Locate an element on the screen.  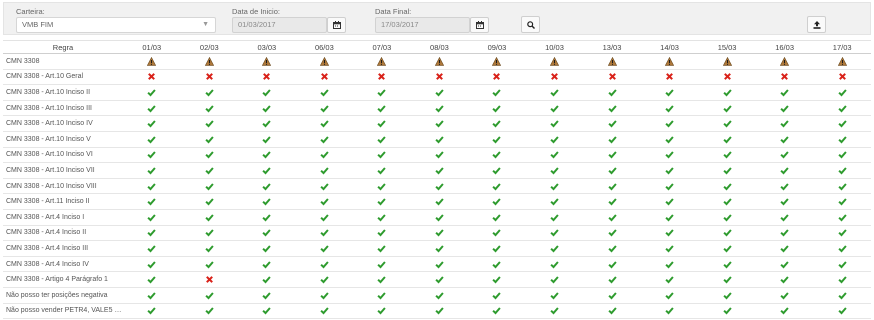
export-button is located at coordinates (816, 24).